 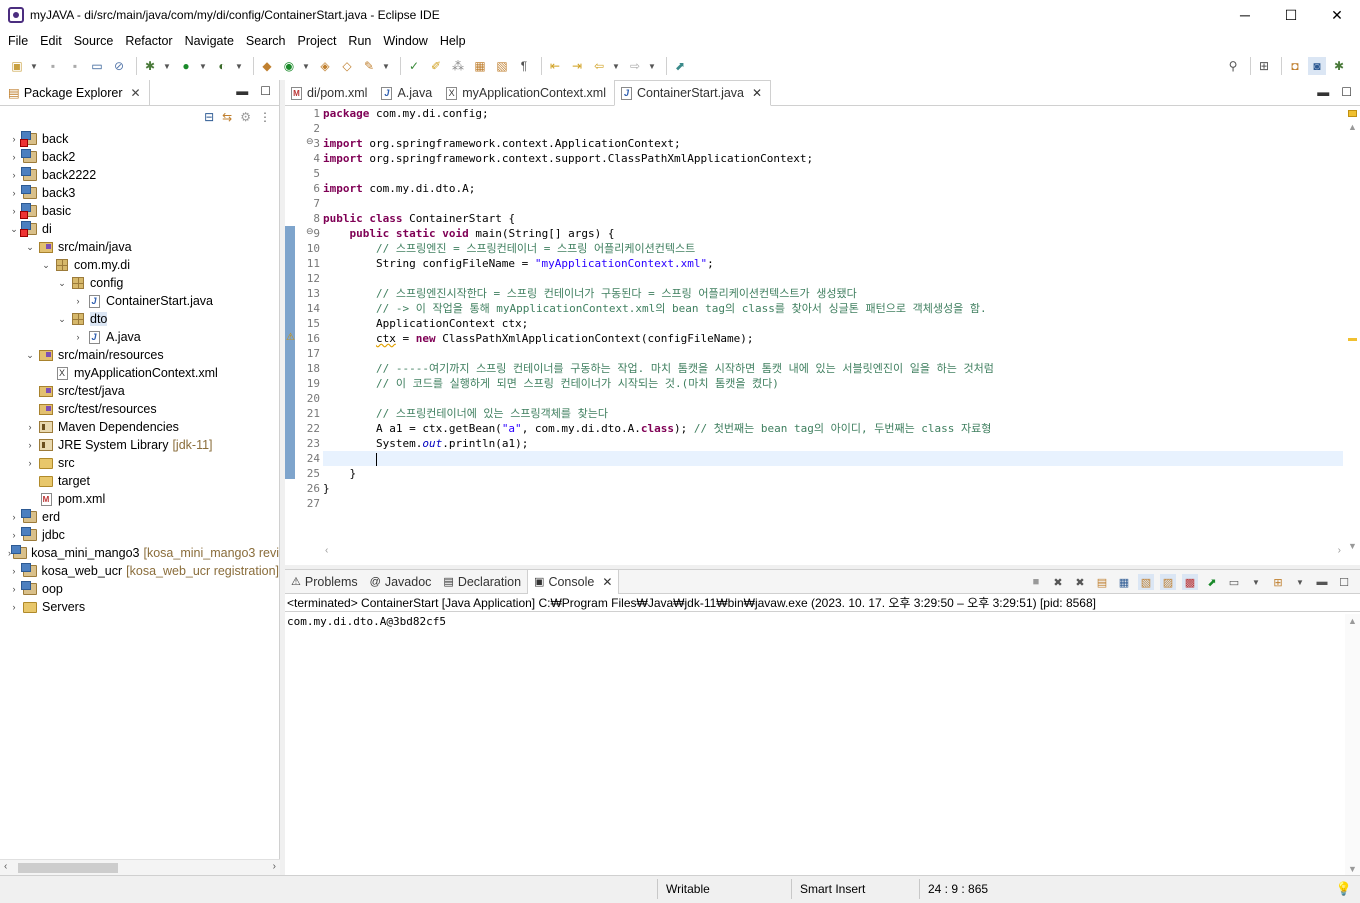 What do you see at coordinates (833, 473) in the screenshot?
I see `code-line: }` at bounding box center [833, 473].